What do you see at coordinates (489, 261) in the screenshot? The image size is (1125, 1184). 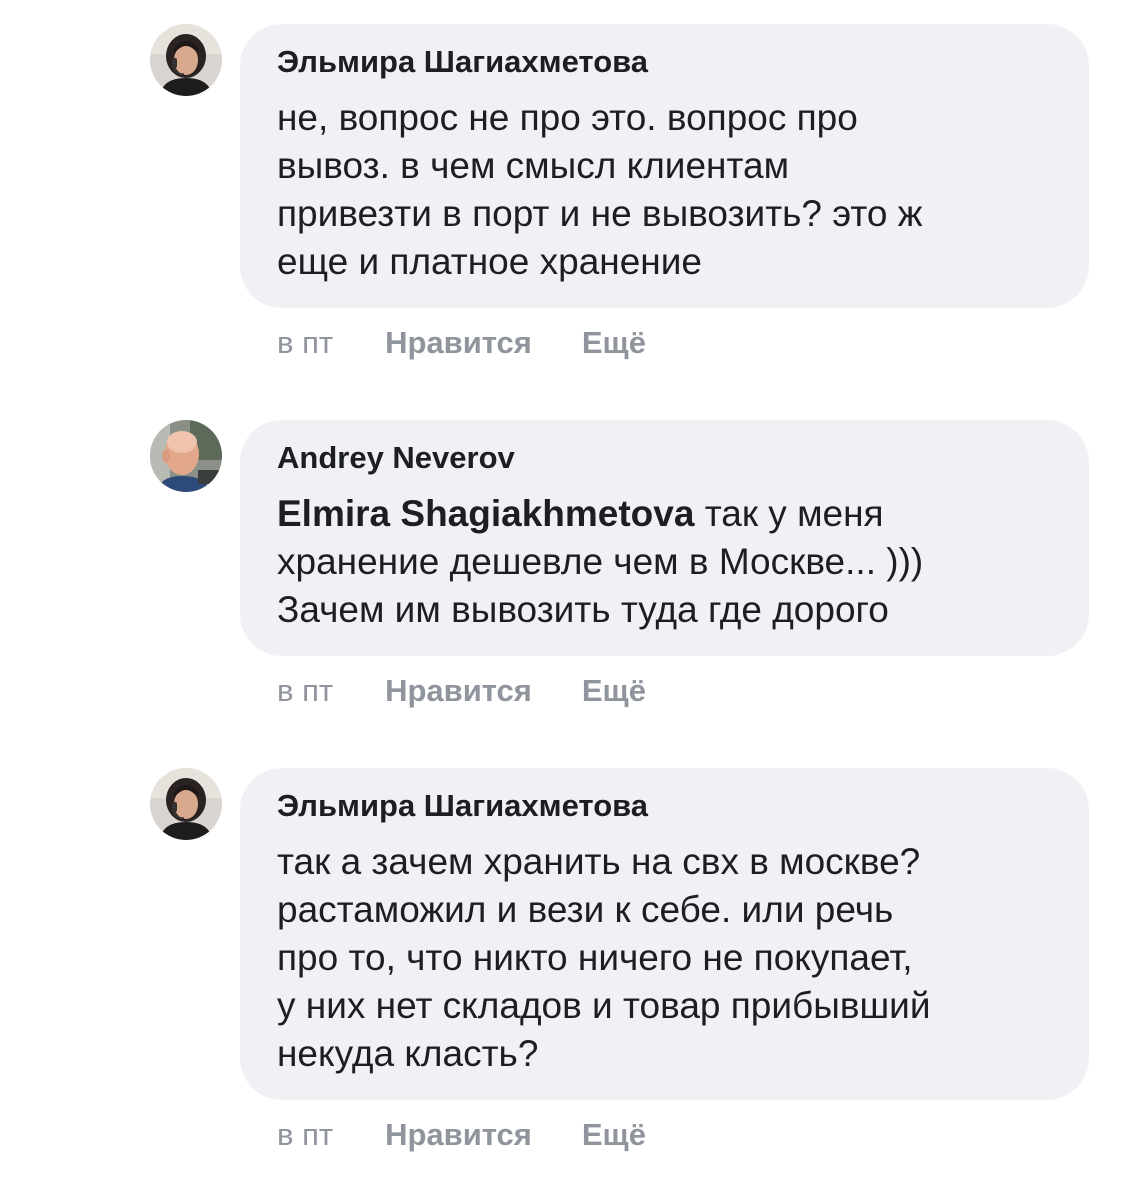 I see `comment-text-line: еще и платное хранение` at bounding box center [489, 261].